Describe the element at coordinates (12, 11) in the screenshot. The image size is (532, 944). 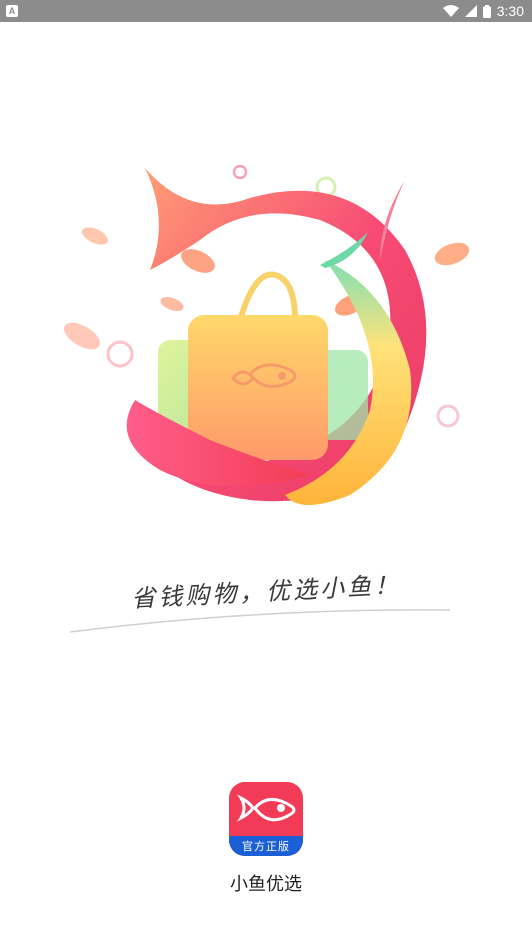
I see `notification-icon: A` at that location.